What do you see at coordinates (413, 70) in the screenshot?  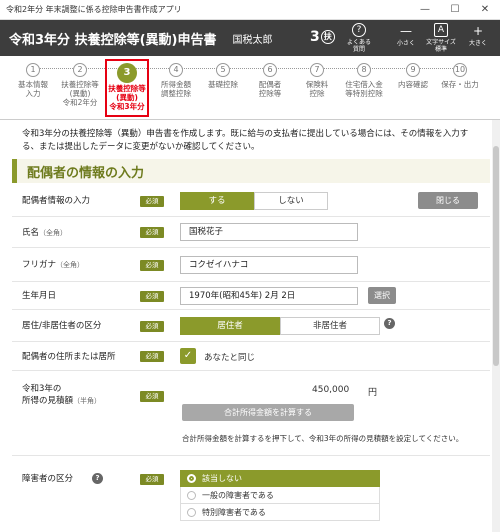 I see `step-number: 9` at bounding box center [413, 70].